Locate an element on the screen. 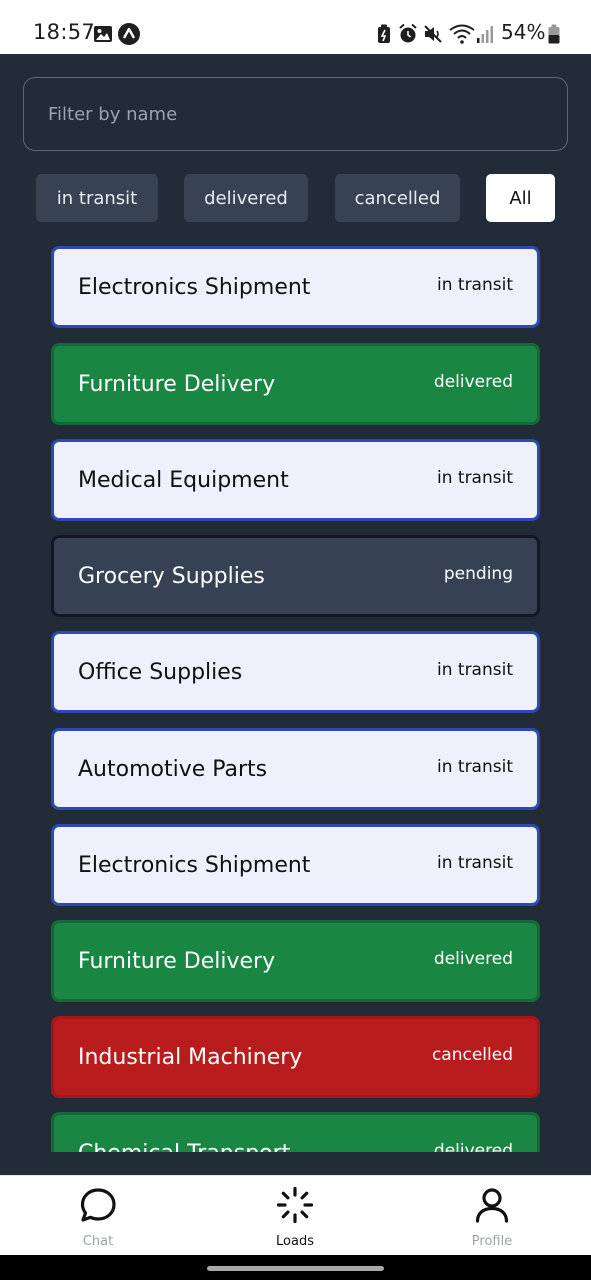  filter-chip-all: All is located at coordinates (520, 198).